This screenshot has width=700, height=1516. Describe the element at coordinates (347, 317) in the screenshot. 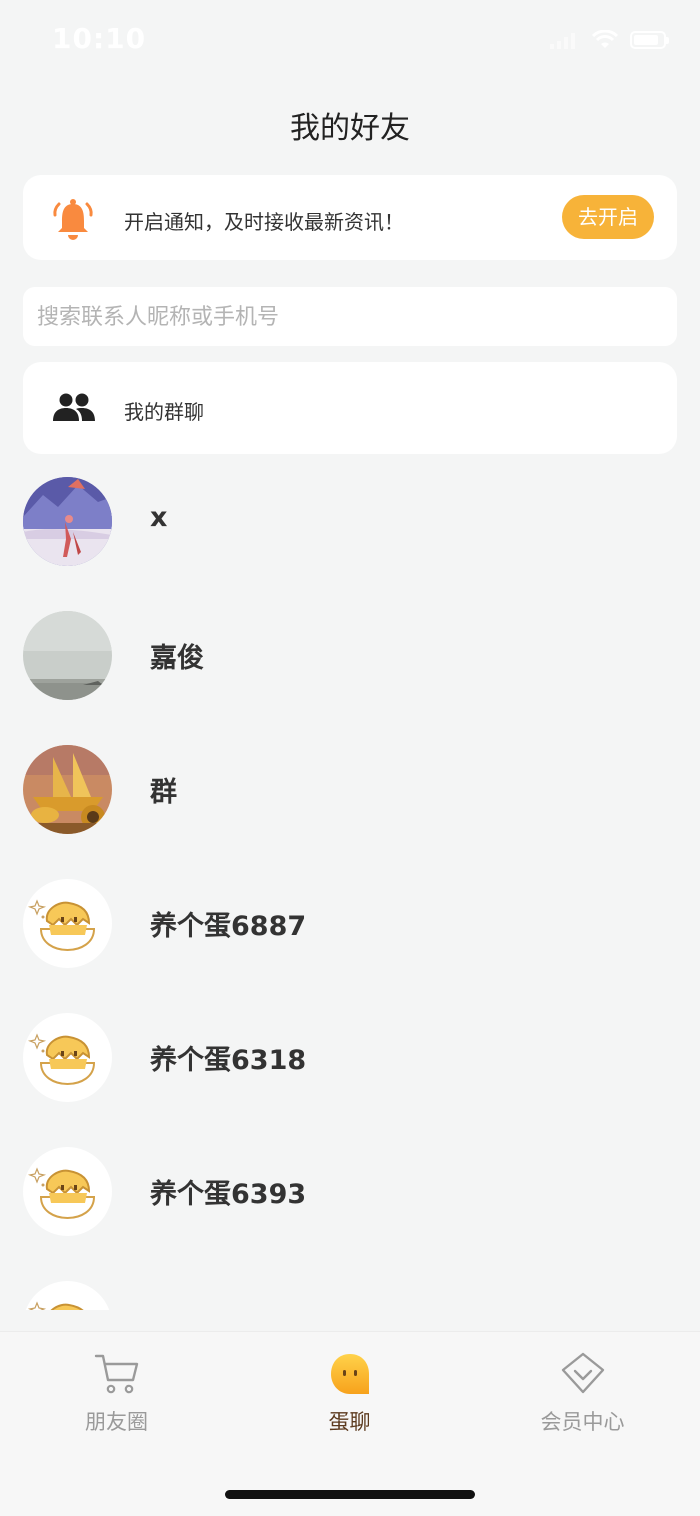

I see `search-input` at that location.